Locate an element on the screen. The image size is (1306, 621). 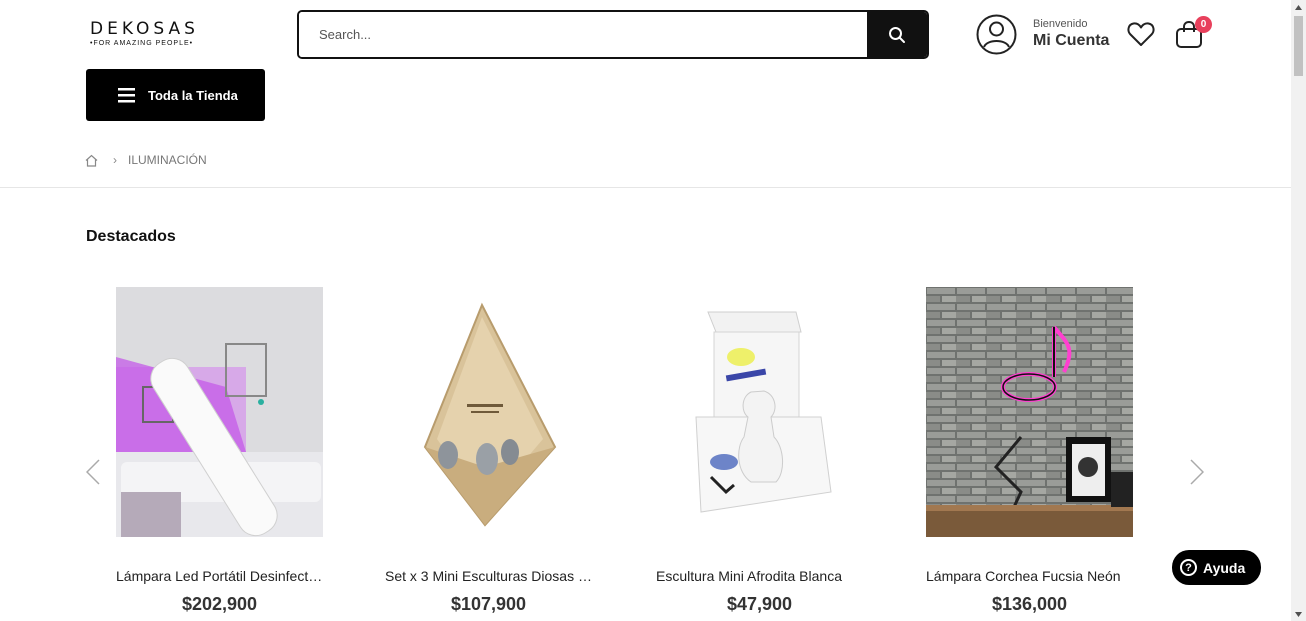
product-name: Lámpara Led Portátil Desinfectante UV is located at coordinates (221, 576).